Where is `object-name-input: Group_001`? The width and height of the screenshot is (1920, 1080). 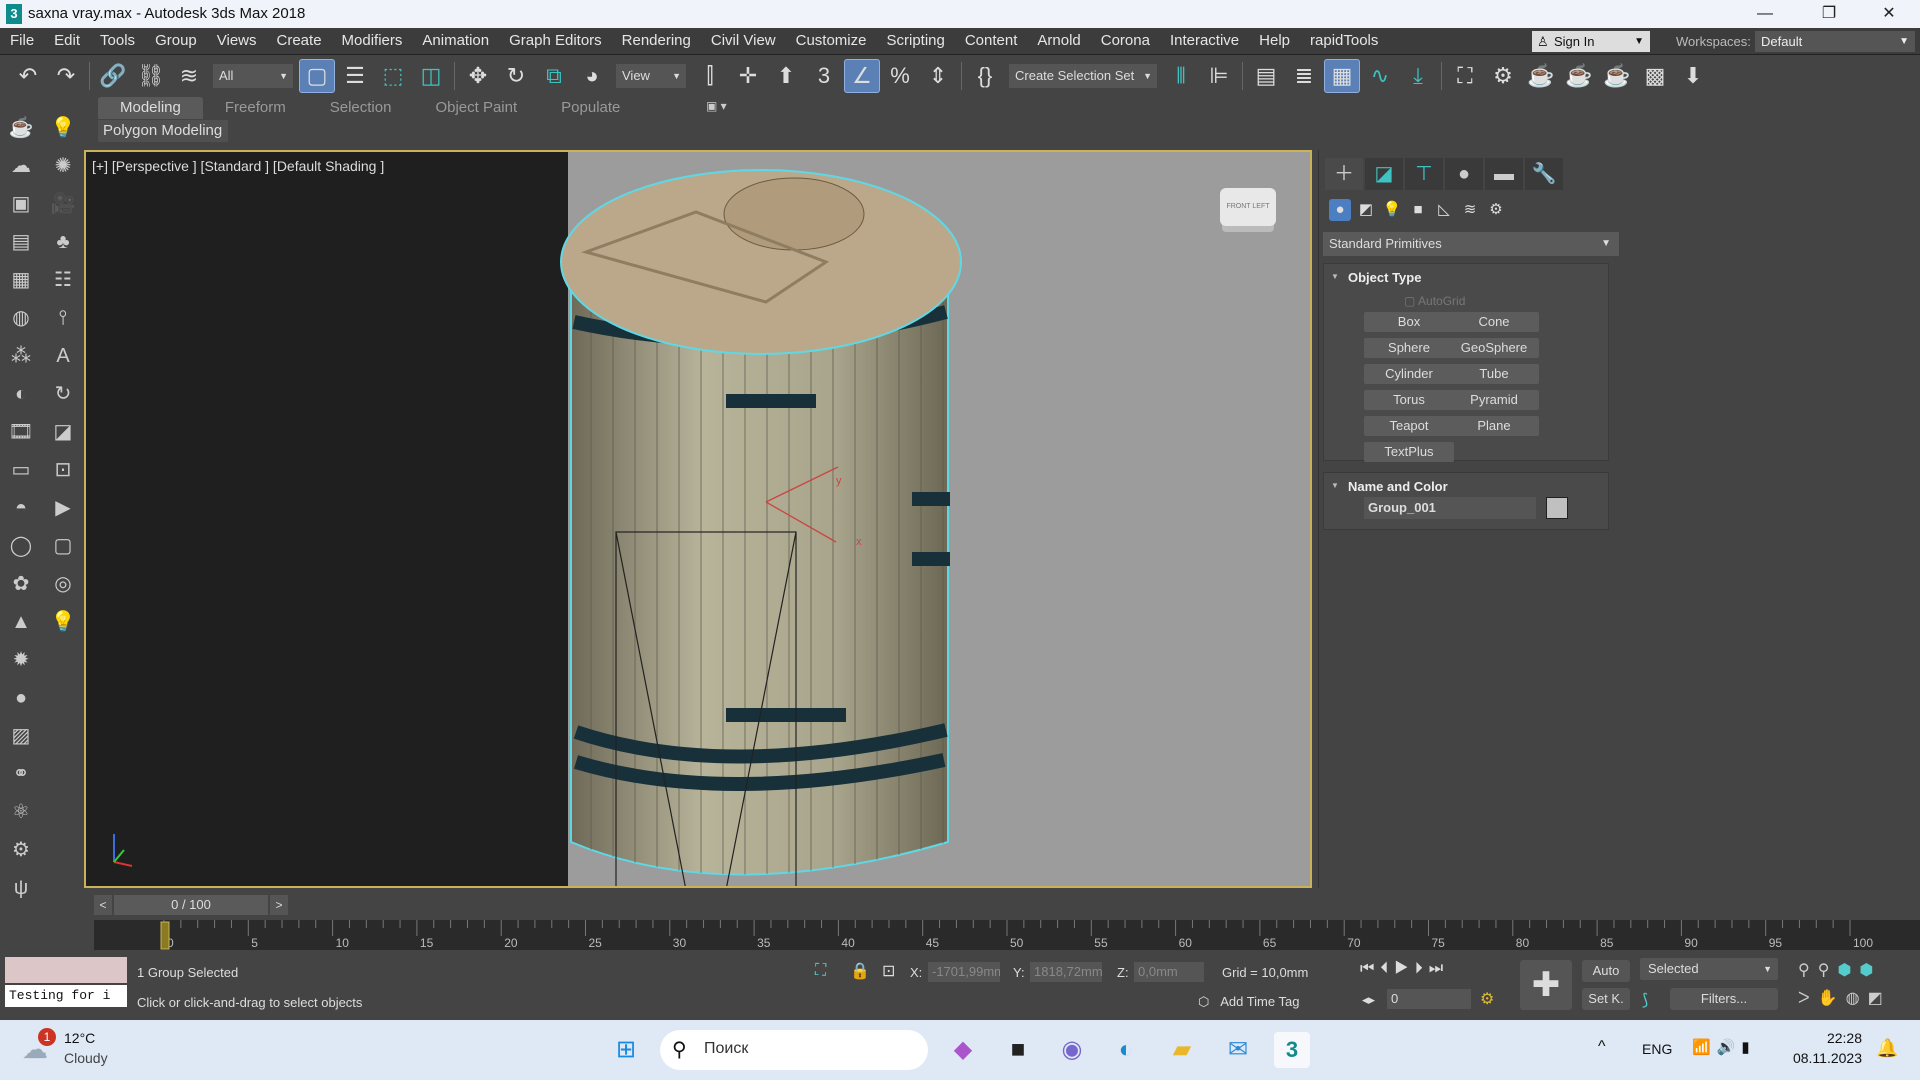 object-name-input: Group_001 is located at coordinates (1450, 508).